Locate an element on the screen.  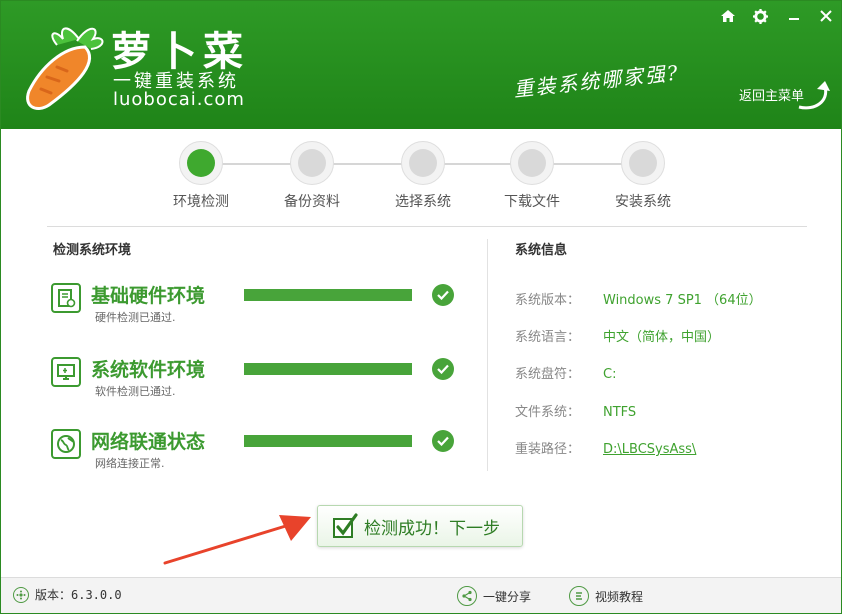
info-row-language: 系统语言： 中文（简体，中国） is located at coordinates (617, 335).